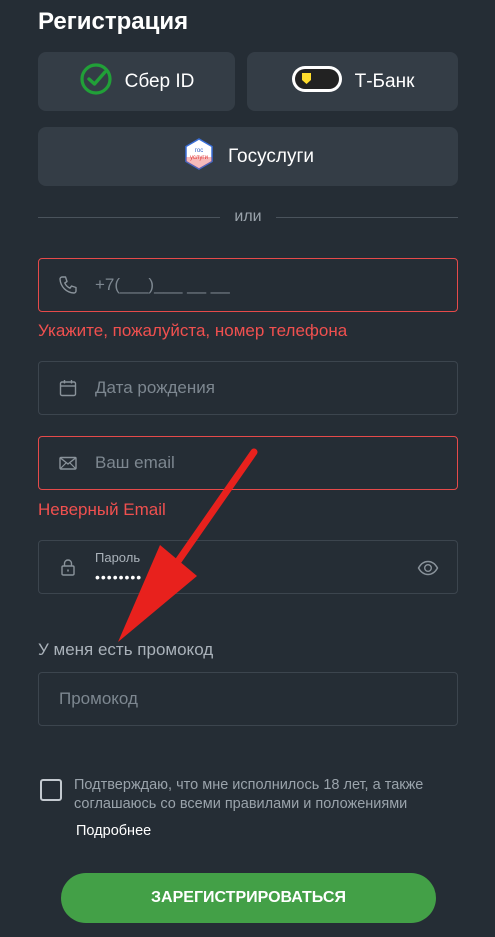 The image size is (495, 937). Describe the element at coordinates (199, 151) in the screenshot. I see `svg-text: гос` at that location.